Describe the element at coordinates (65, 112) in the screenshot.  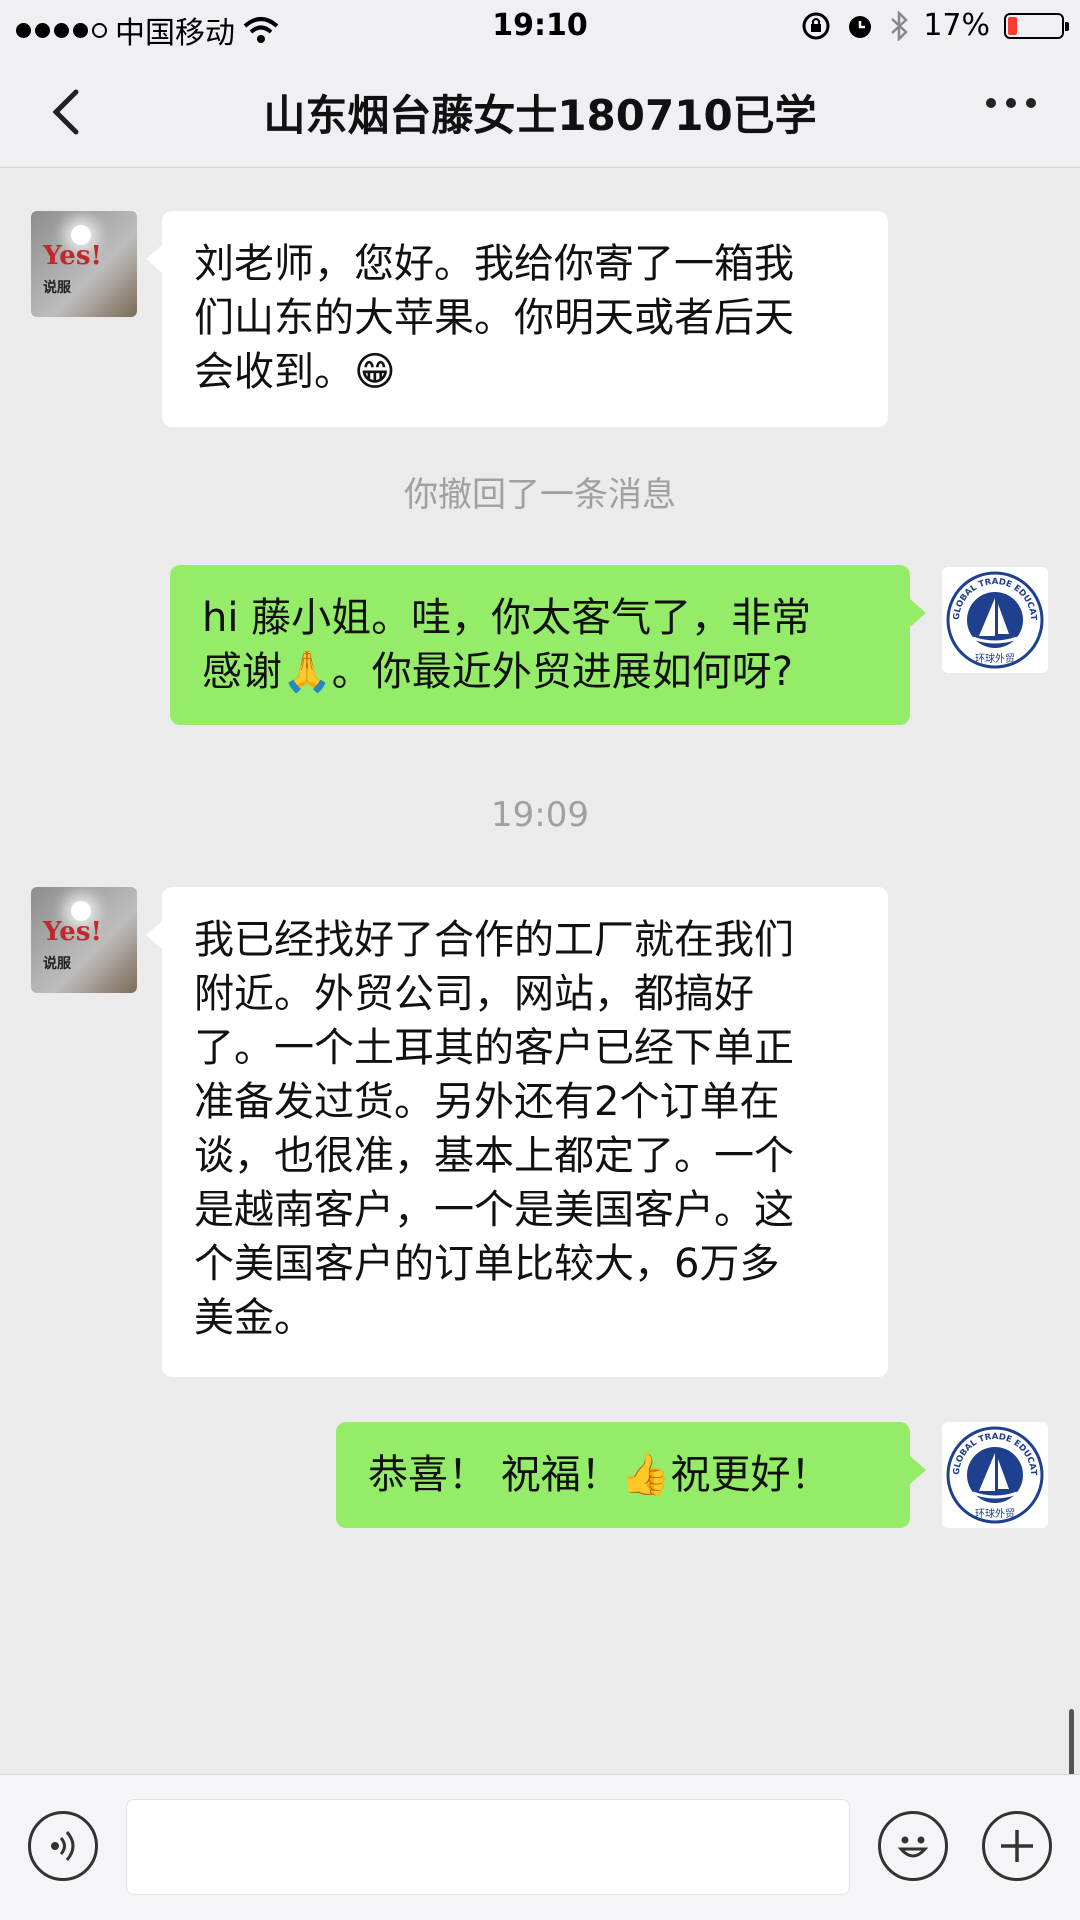
I see `chevron-left-icon` at that location.